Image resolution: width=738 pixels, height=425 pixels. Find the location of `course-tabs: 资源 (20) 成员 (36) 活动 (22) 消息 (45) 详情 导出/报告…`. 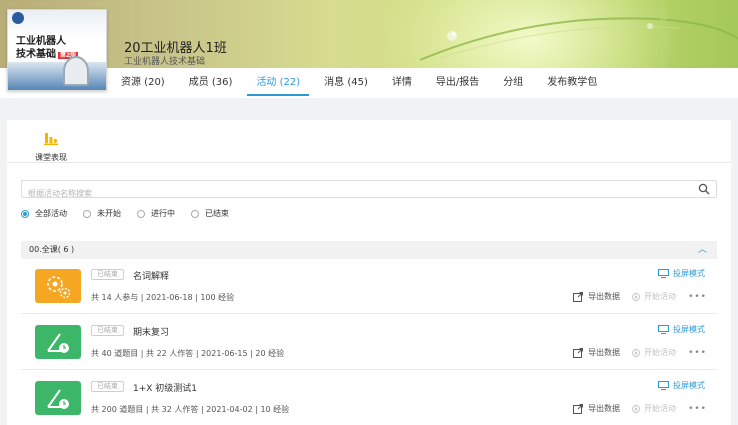

course-tabs: 资源 (20) 成员 (36) 活动 (22) 消息 (45) 详情 导出/报告… is located at coordinates (362, 83).